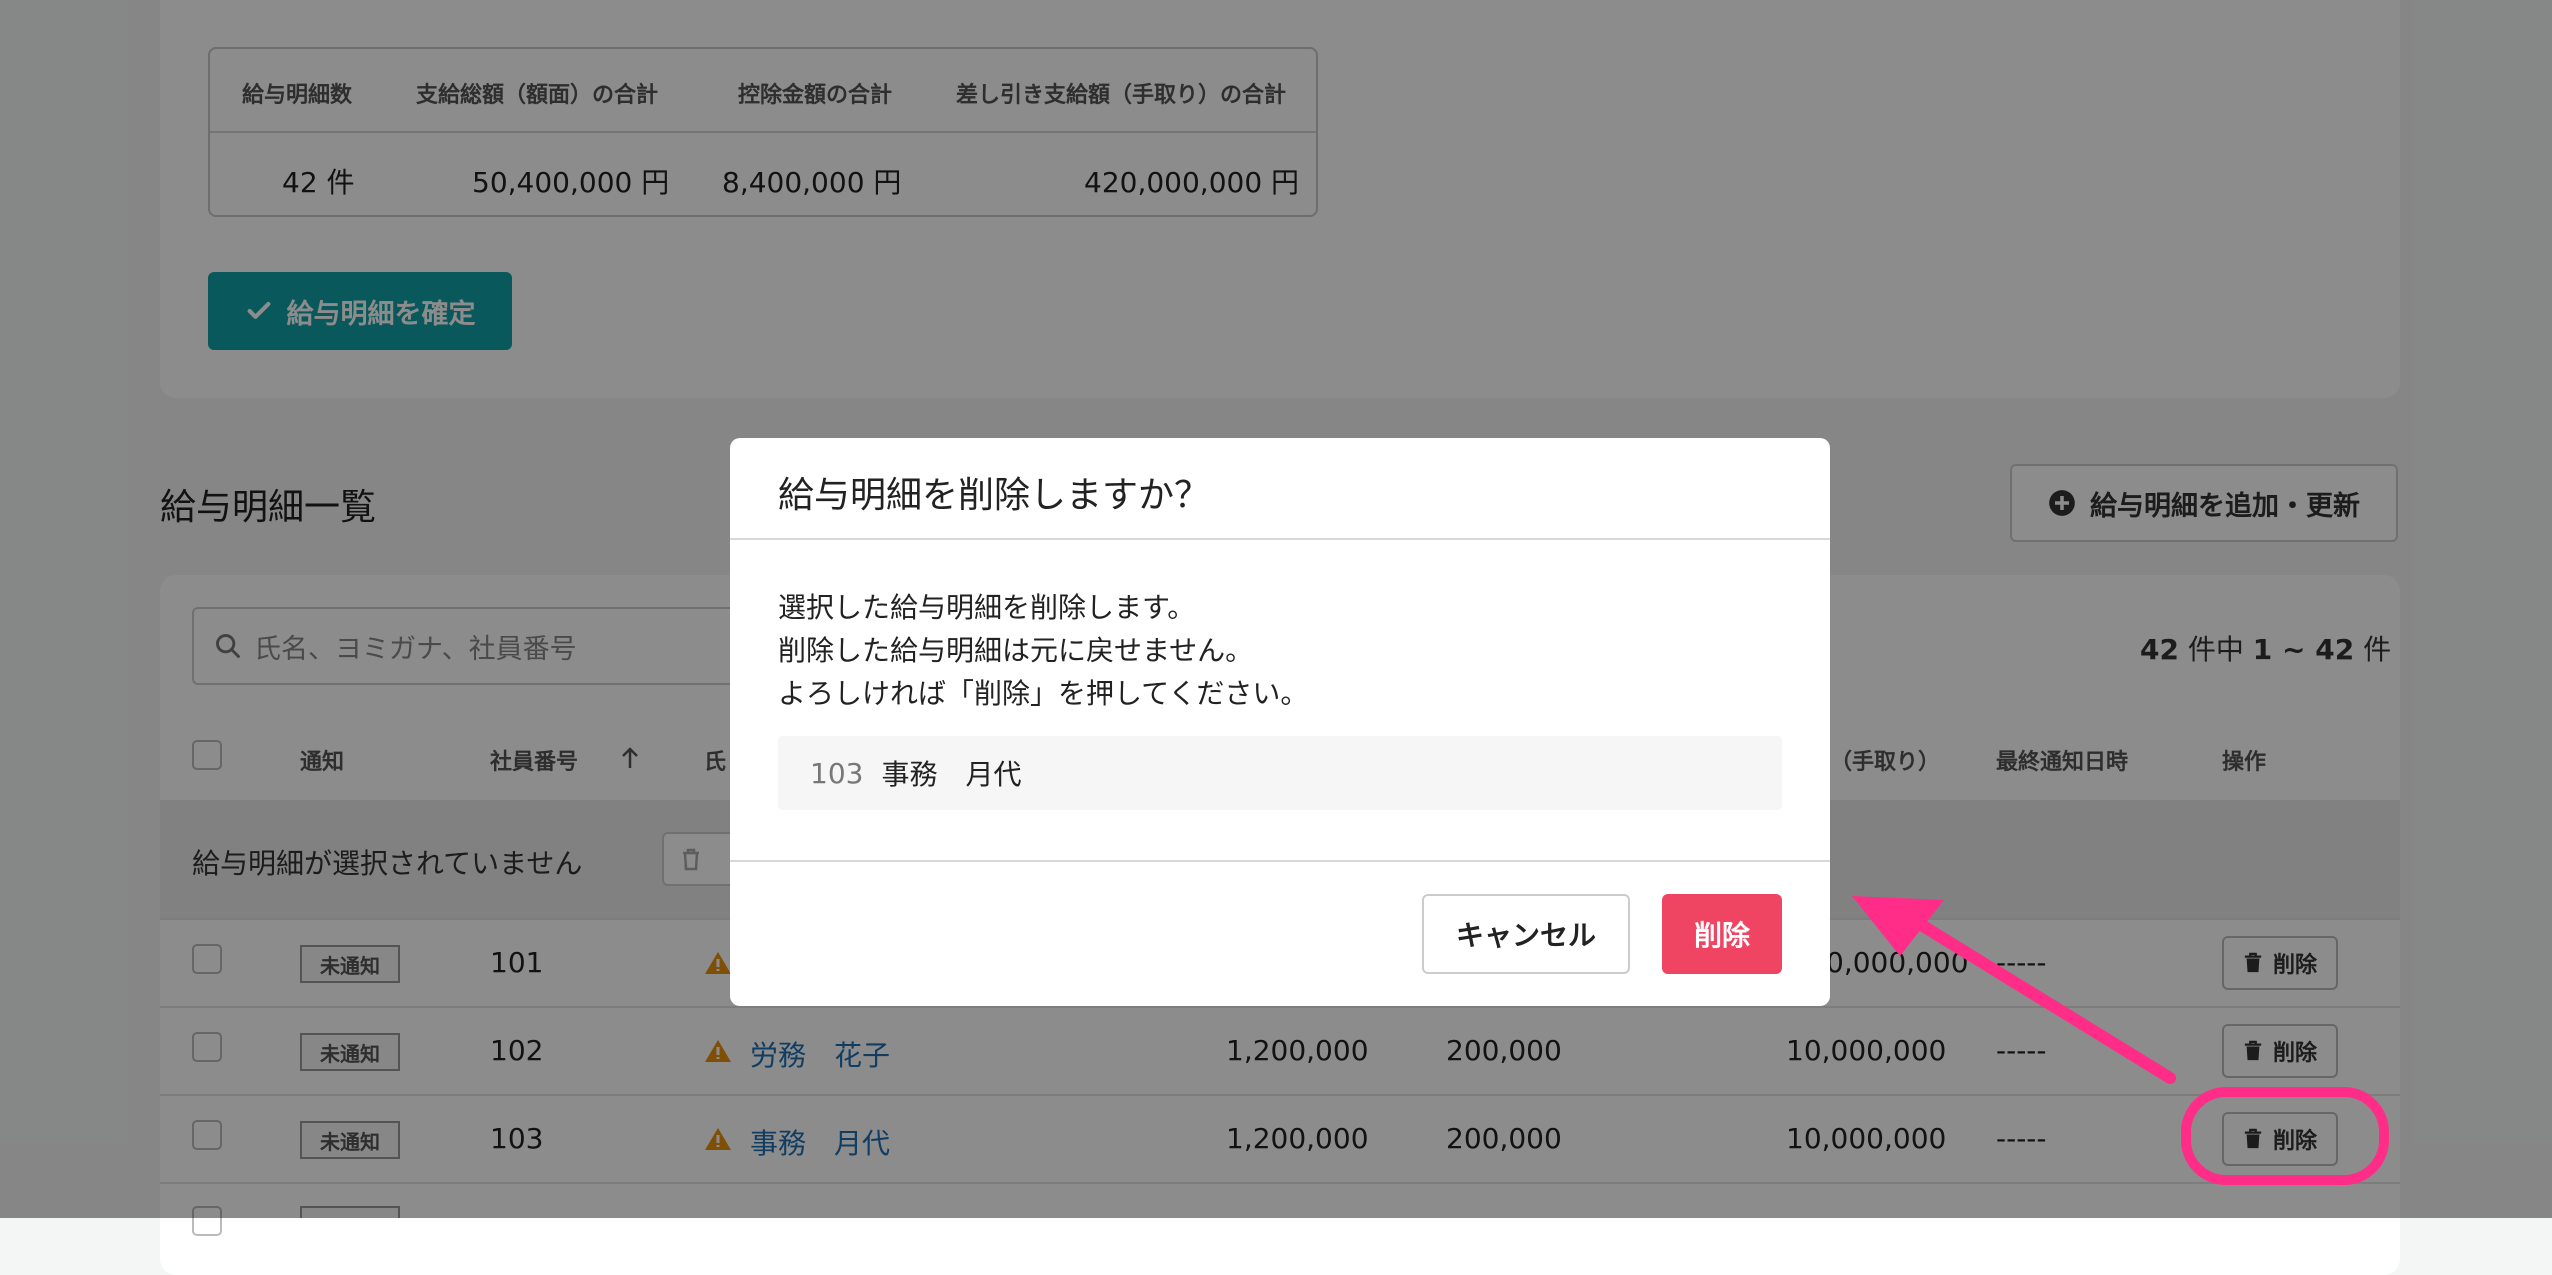 The width and height of the screenshot is (2552, 1275). I want to click on target-employee-no: 103, so click(837, 773).